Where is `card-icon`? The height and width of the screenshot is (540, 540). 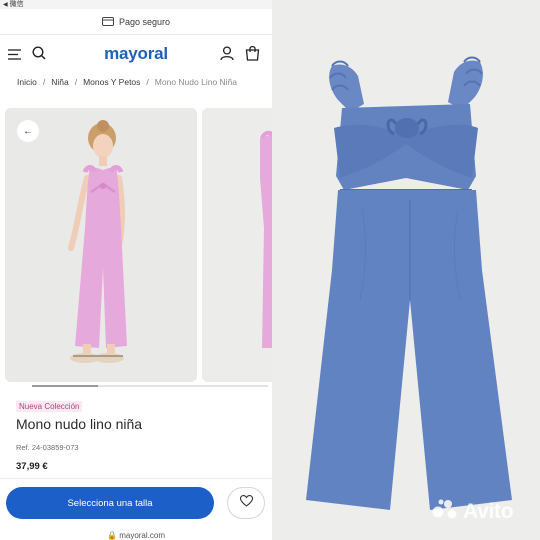
card-icon is located at coordinates (107, 21).